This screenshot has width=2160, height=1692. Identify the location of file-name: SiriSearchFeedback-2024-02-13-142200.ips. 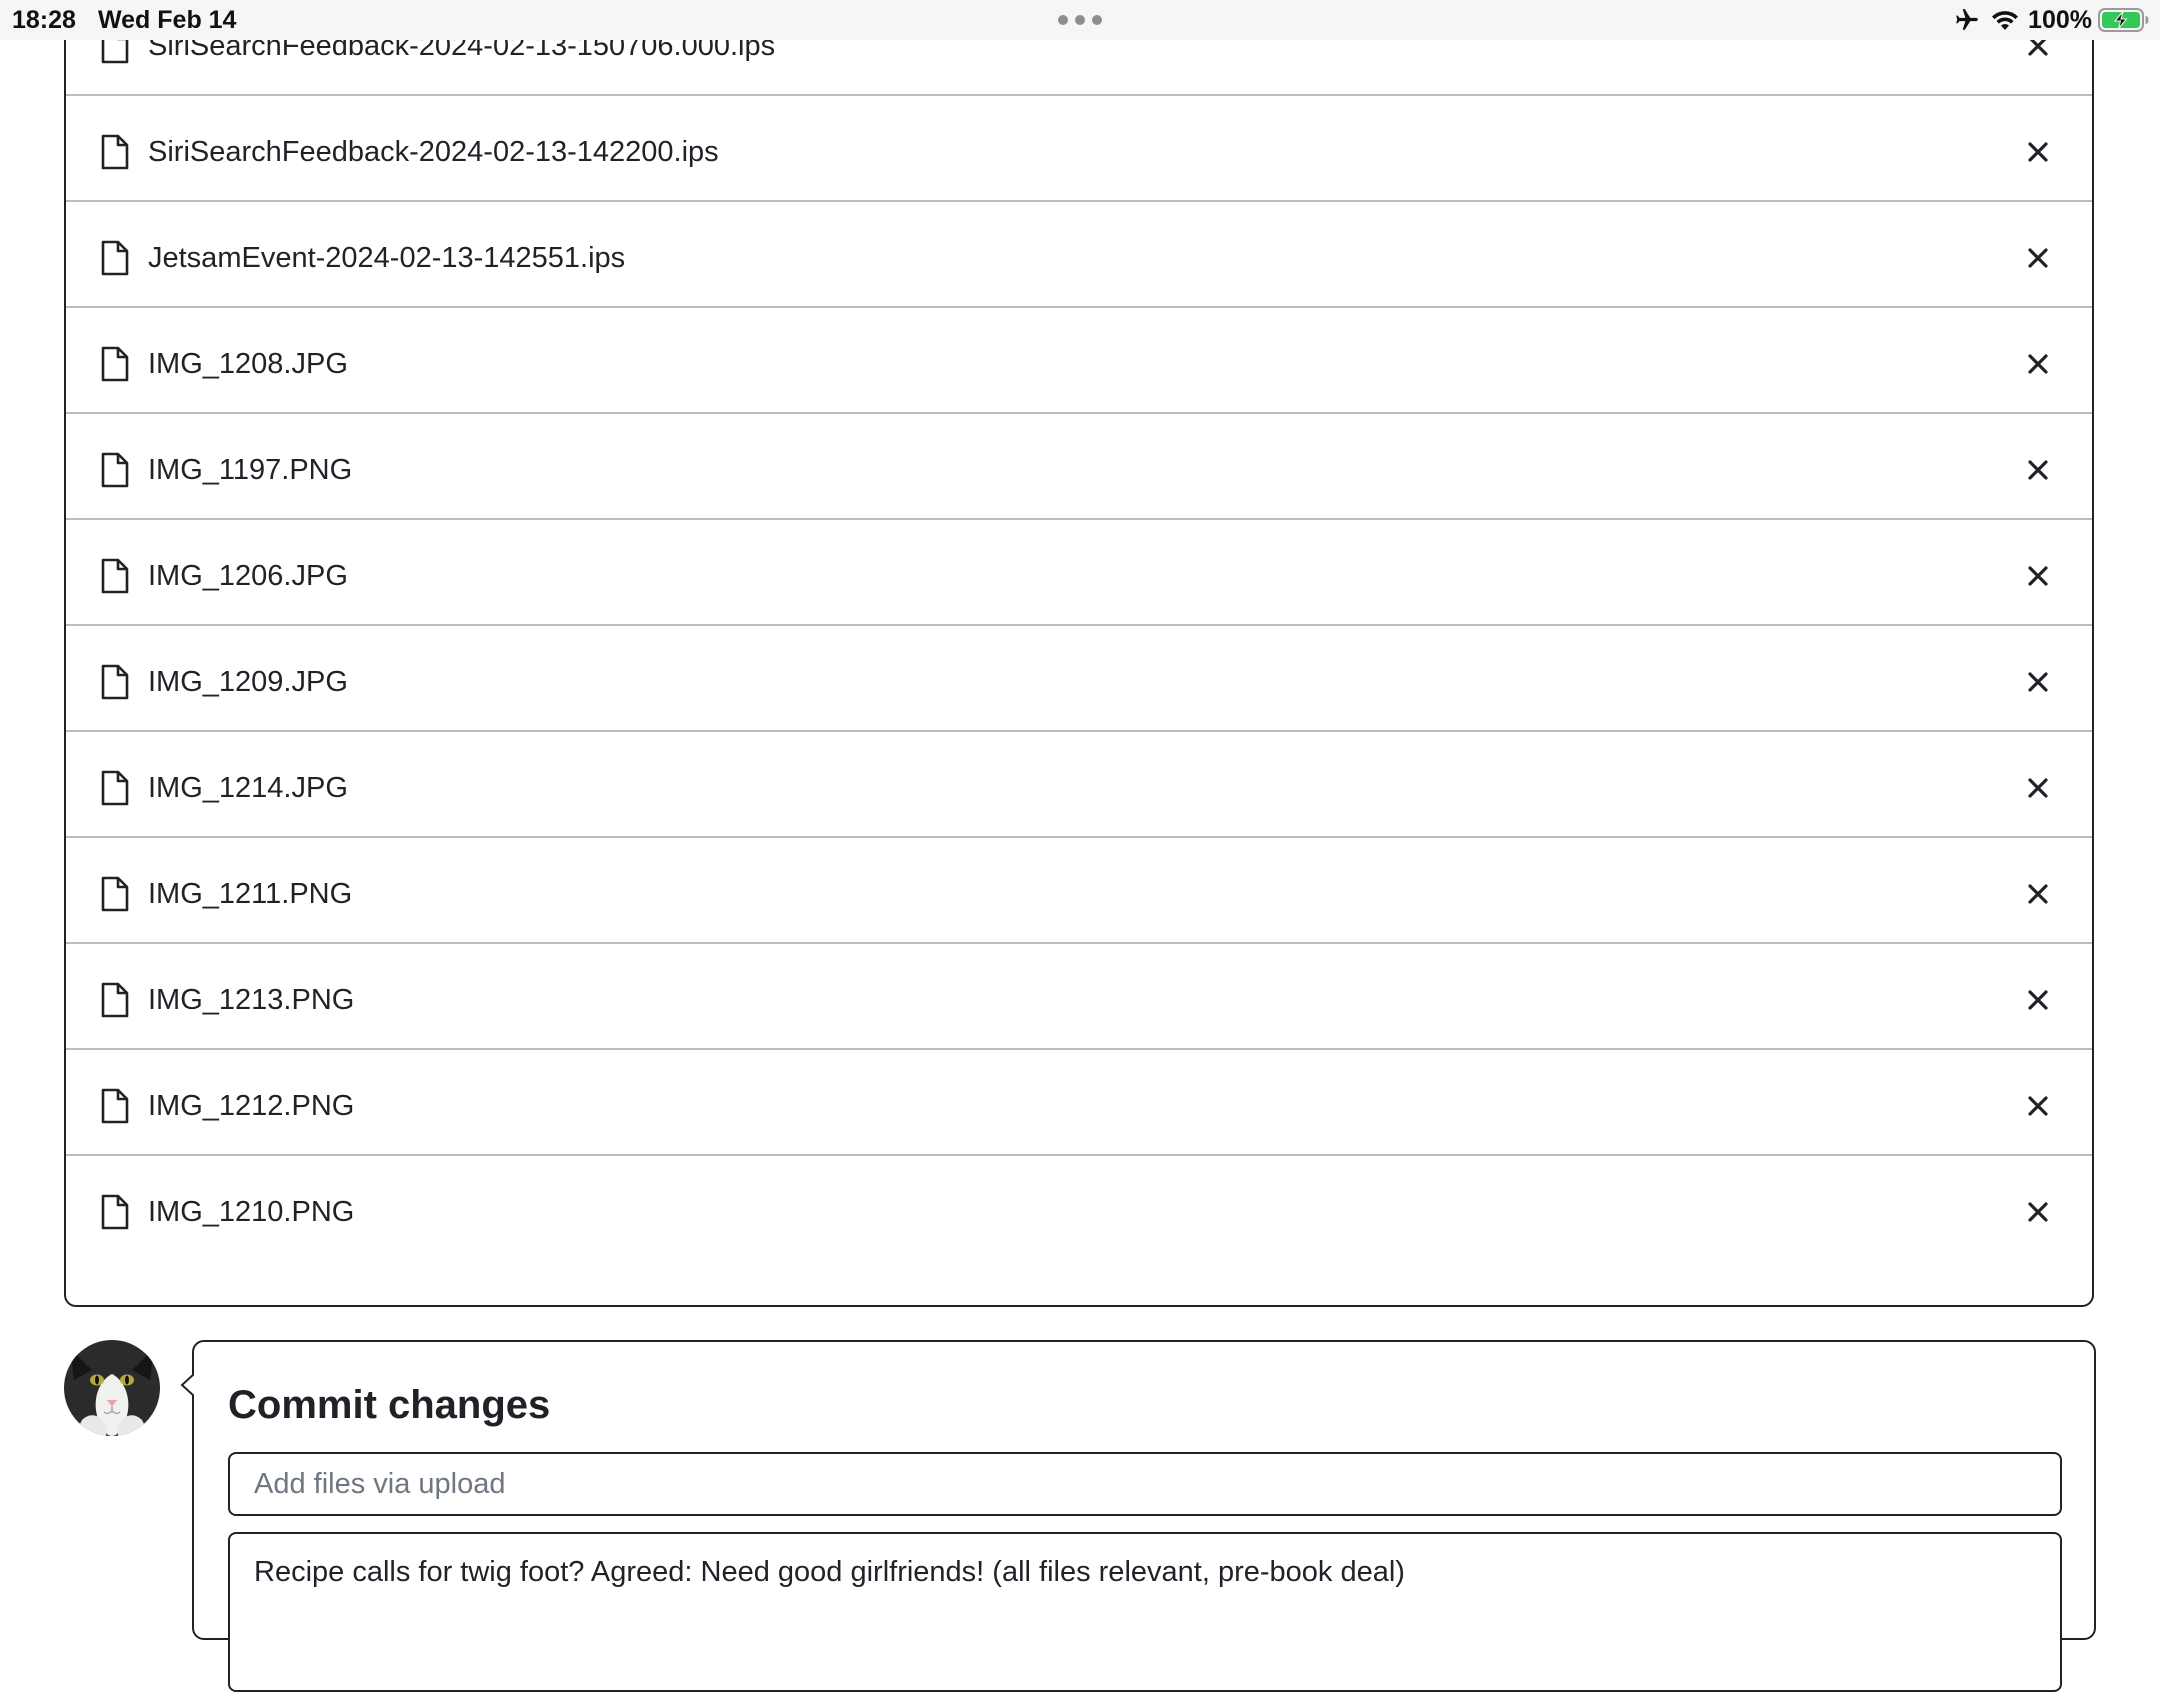
(433, 152).